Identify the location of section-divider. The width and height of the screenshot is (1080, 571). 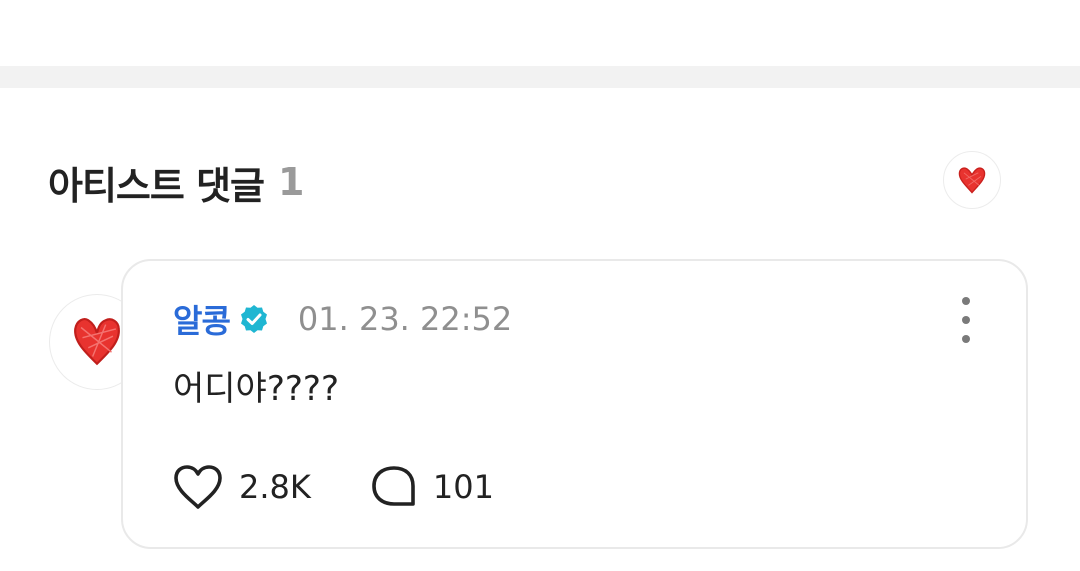
(540, 77).